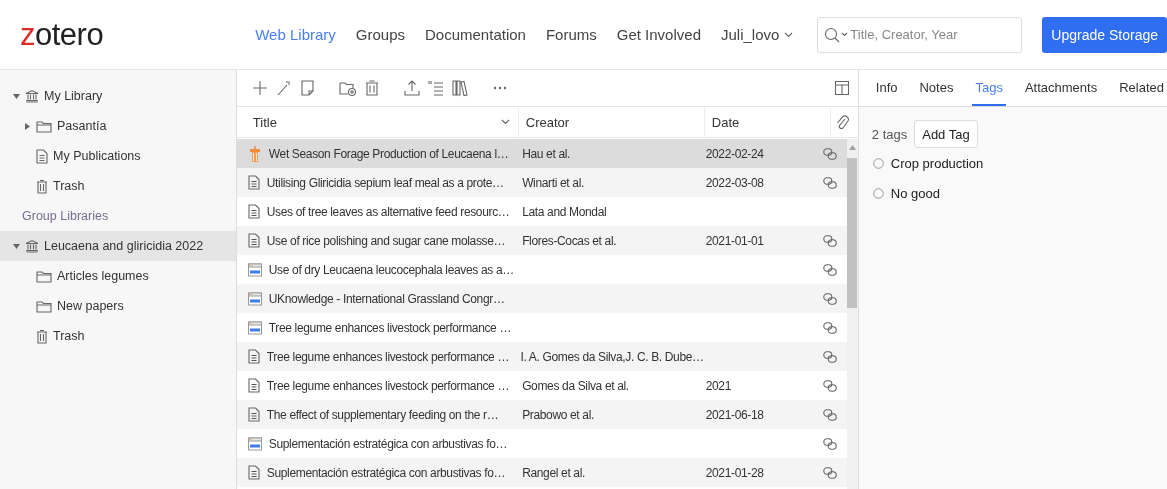 This screenshot has height=489, width=1167. What do you see at coordinates (571, 34) in the screenshot?
I see `nav-link: Forums` at bounding box center [571, 34].